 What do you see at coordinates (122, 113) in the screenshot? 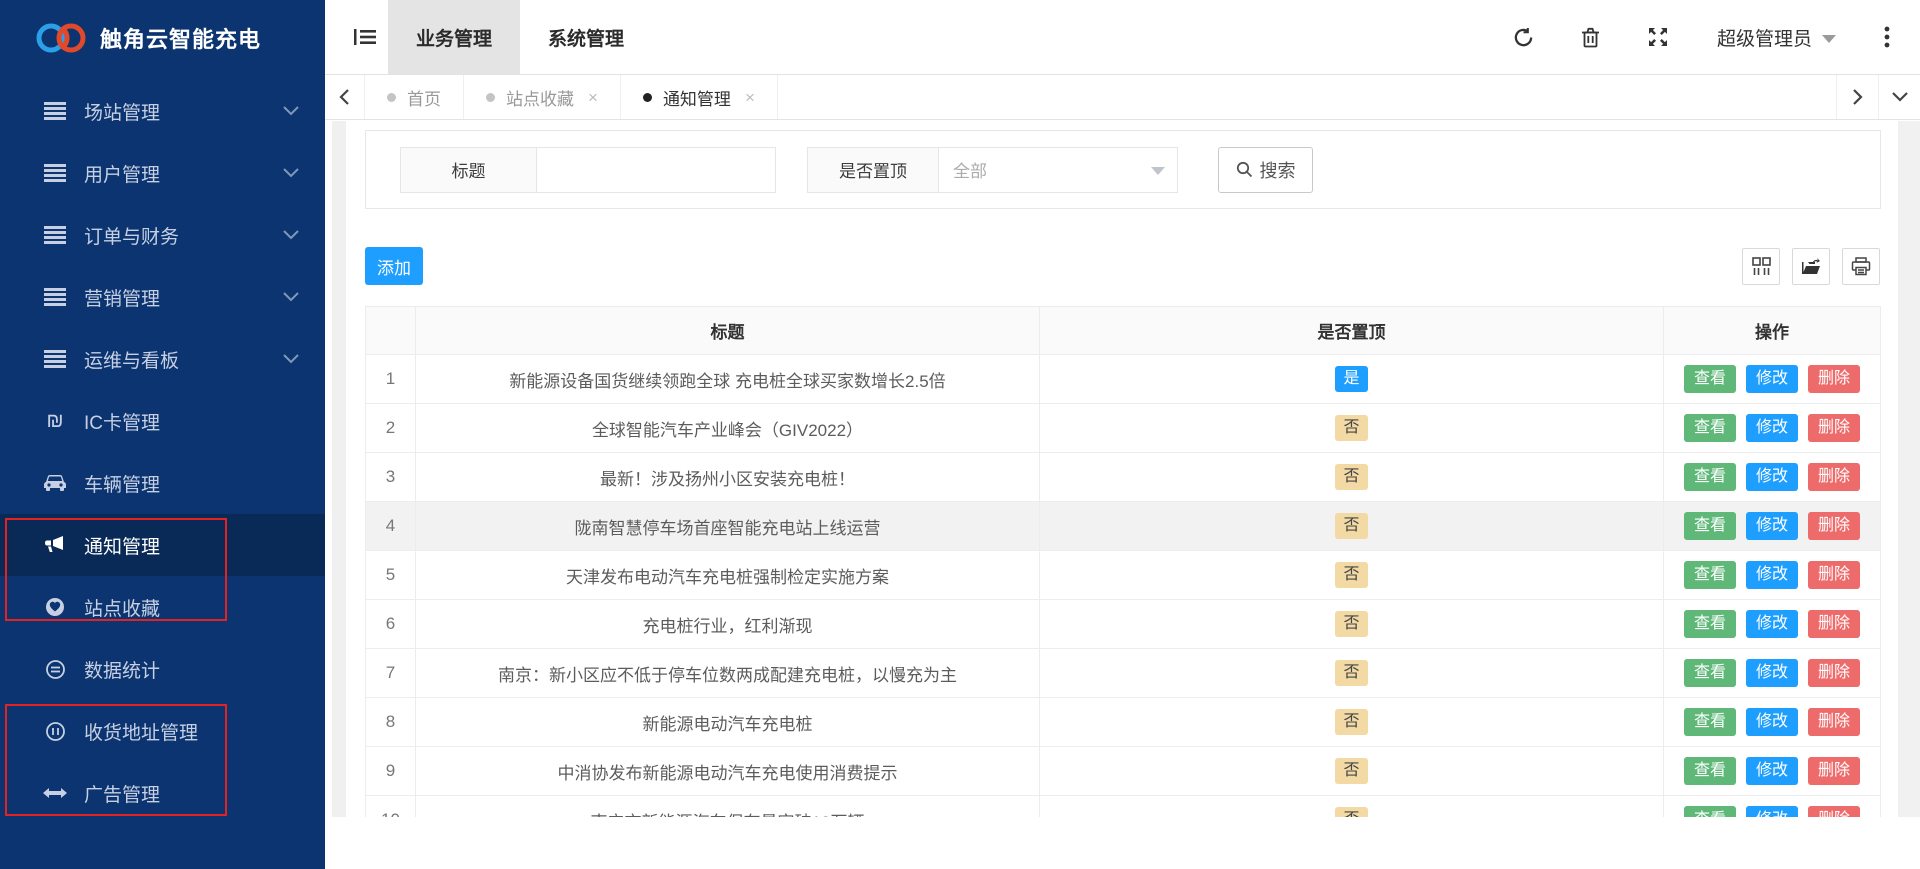
I see `sidebar-item-label: 场站管理` at bounding box center [122, 113].